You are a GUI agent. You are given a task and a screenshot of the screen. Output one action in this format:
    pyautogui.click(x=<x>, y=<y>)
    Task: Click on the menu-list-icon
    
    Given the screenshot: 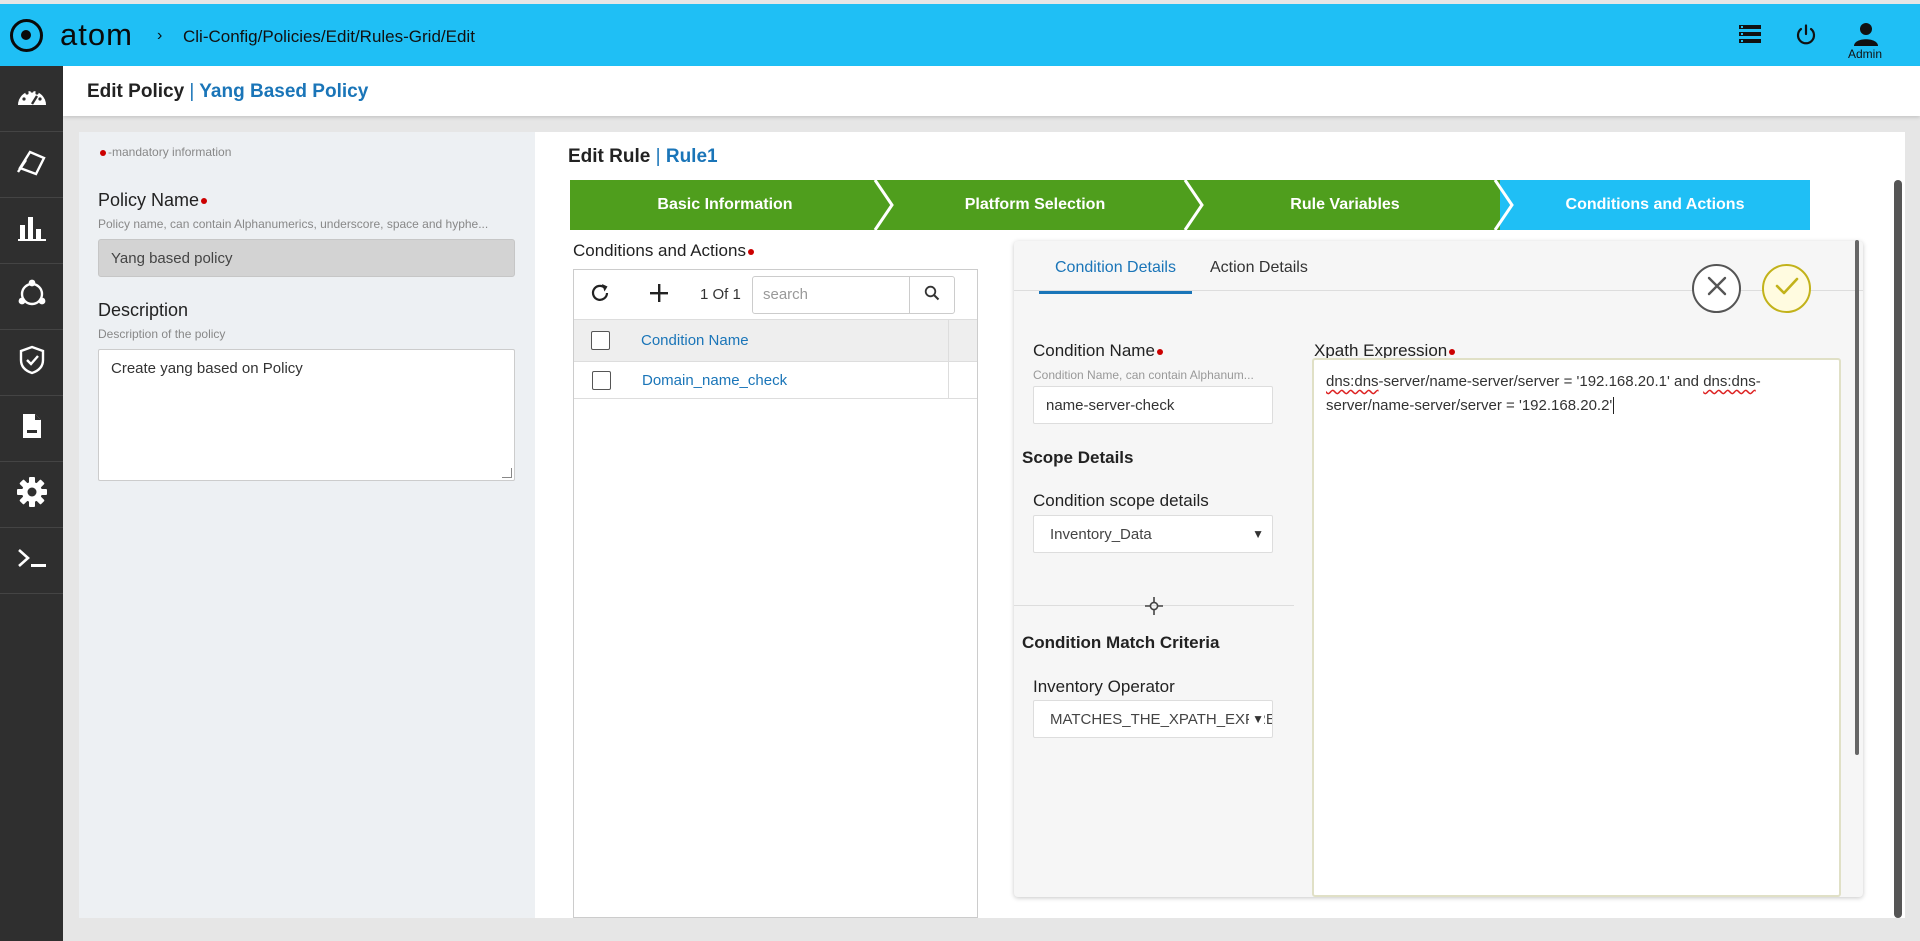 What is the action you would take?
    pyautogui.click(x=1750, y=36)
    